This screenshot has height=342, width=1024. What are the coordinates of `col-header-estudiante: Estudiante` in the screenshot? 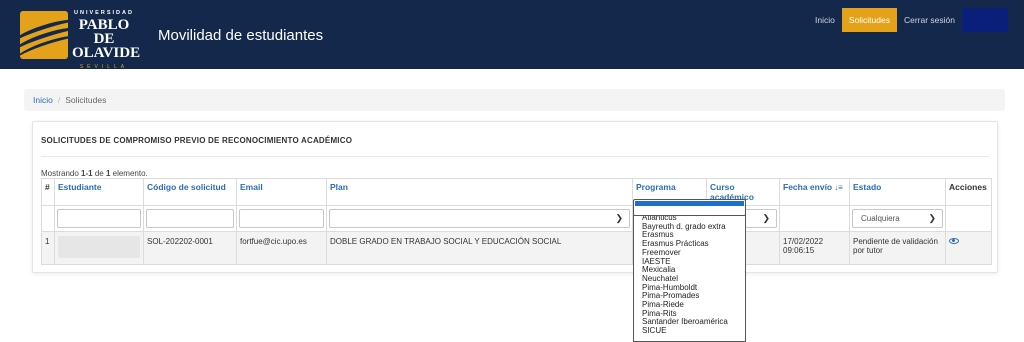 It's located at (99, 192).